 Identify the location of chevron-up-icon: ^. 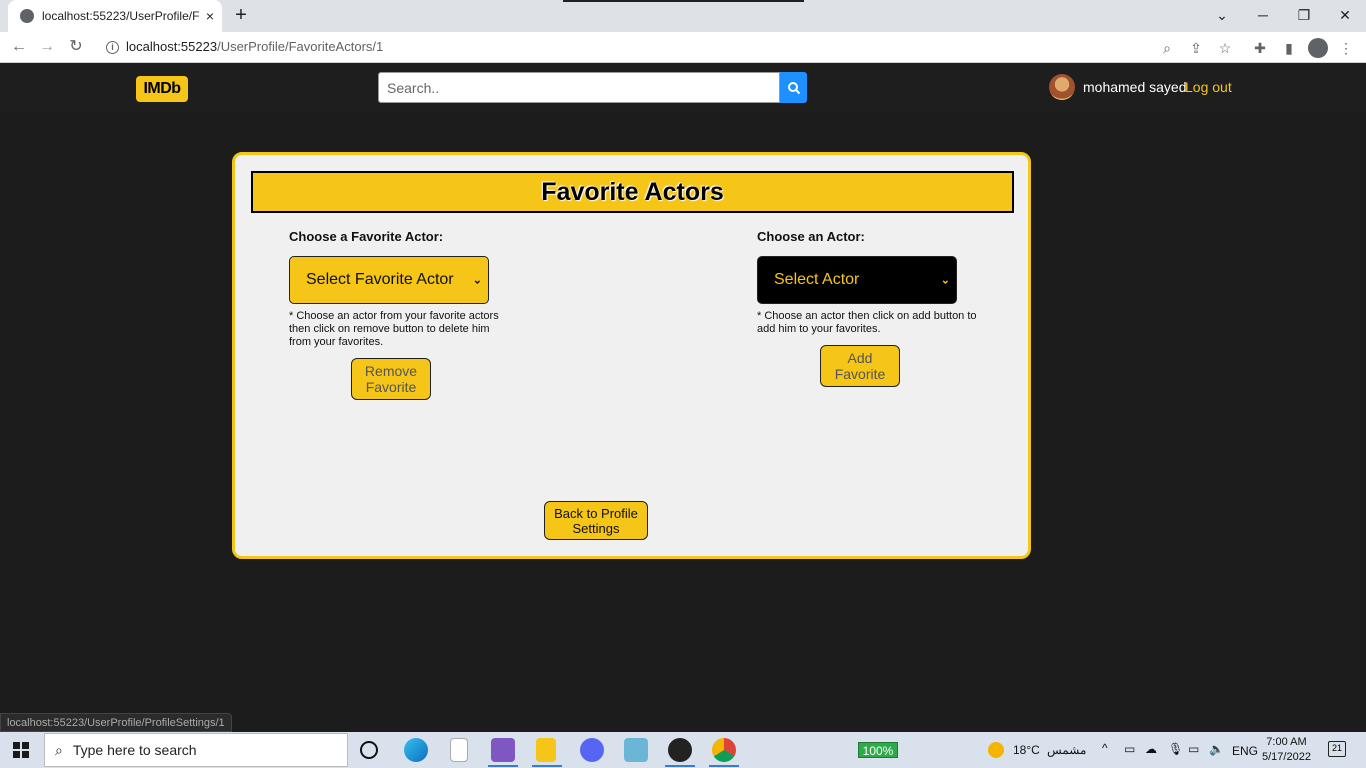
(1105, 748).